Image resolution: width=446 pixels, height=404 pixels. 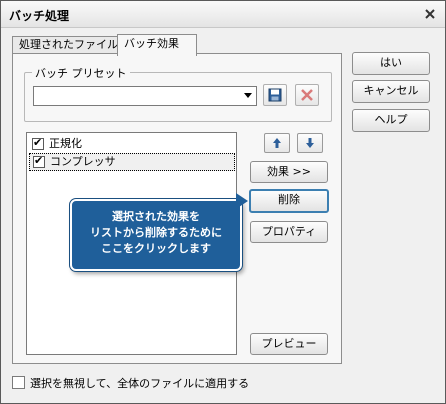 I want to click on floppy-disk-icon, so click(x=275, y=95).